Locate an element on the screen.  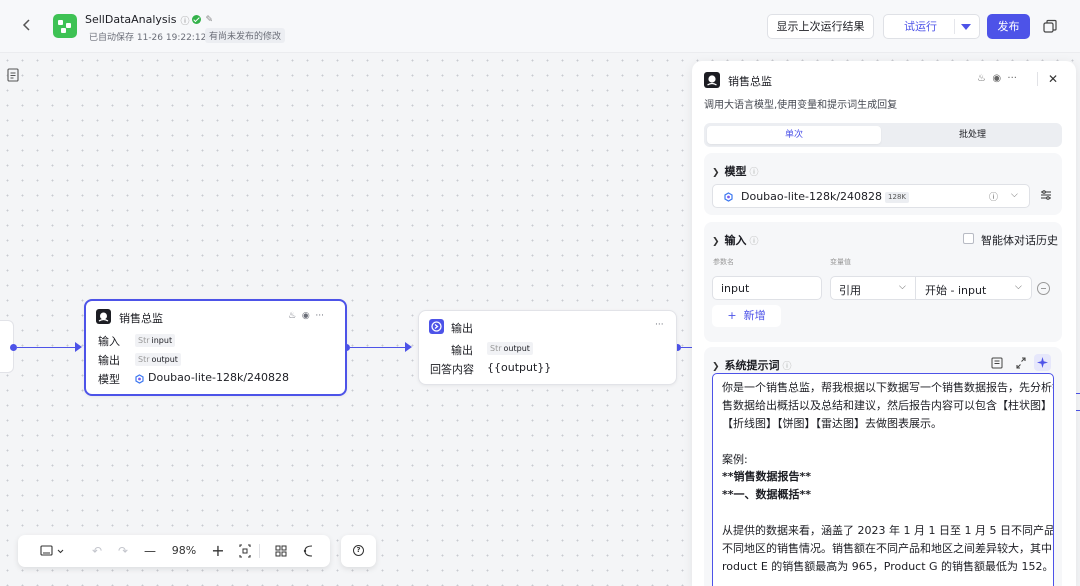
output-variable-tag: Str output is located at coordinates (158, 359).